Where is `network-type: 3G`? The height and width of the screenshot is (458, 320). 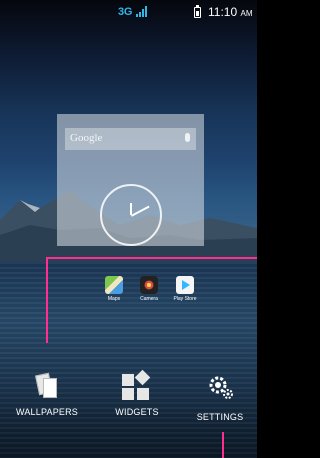 network-type: 3G is located at coordinates (125, 12).